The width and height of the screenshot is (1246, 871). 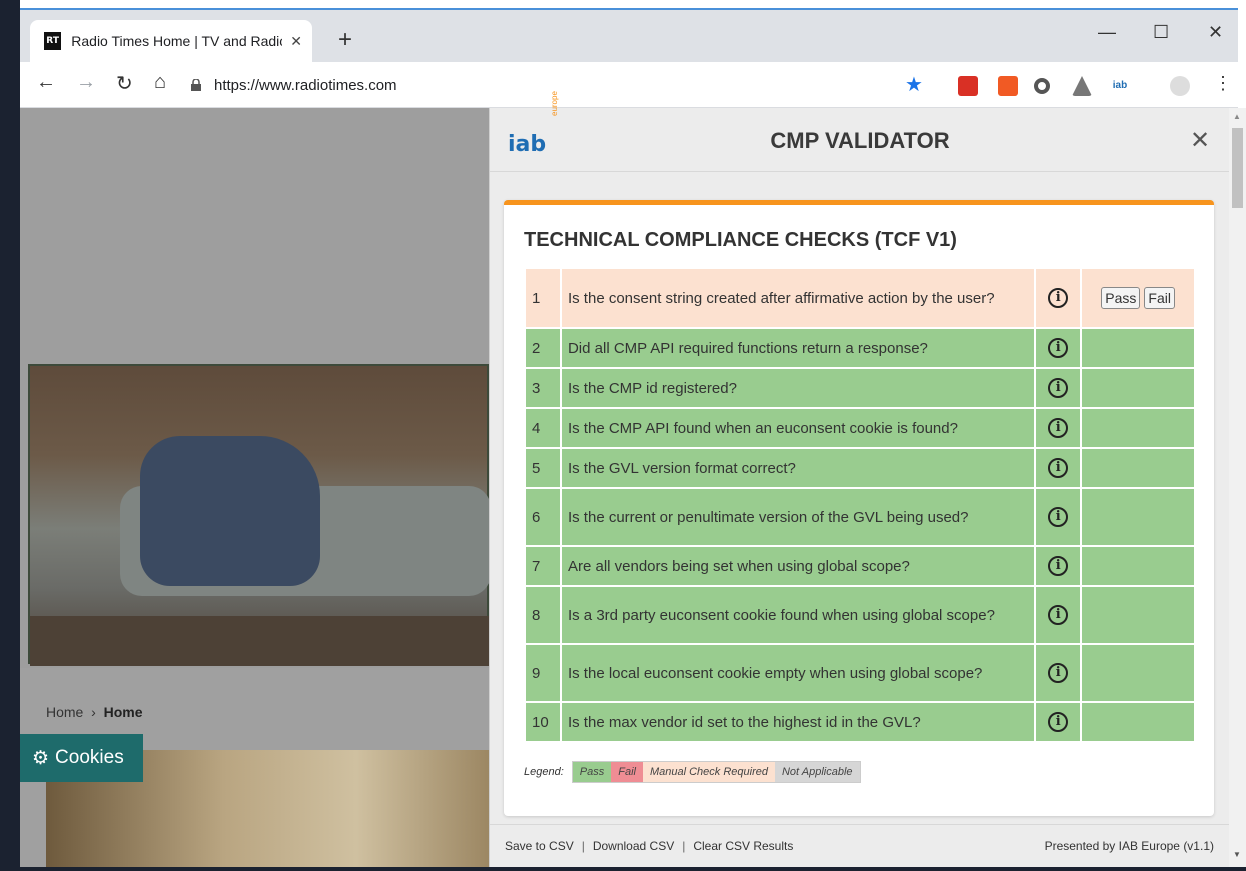 What do you see at coordinates (1223, 83) in the screenshot?
I see `menu-kebab-icon: ⋮` at bounding box center [1223, 83].